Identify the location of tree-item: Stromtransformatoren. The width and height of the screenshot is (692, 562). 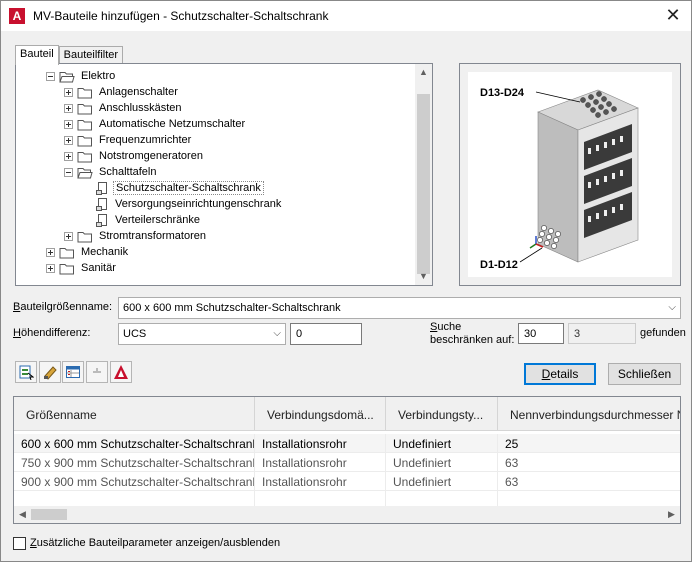
(136, 236).